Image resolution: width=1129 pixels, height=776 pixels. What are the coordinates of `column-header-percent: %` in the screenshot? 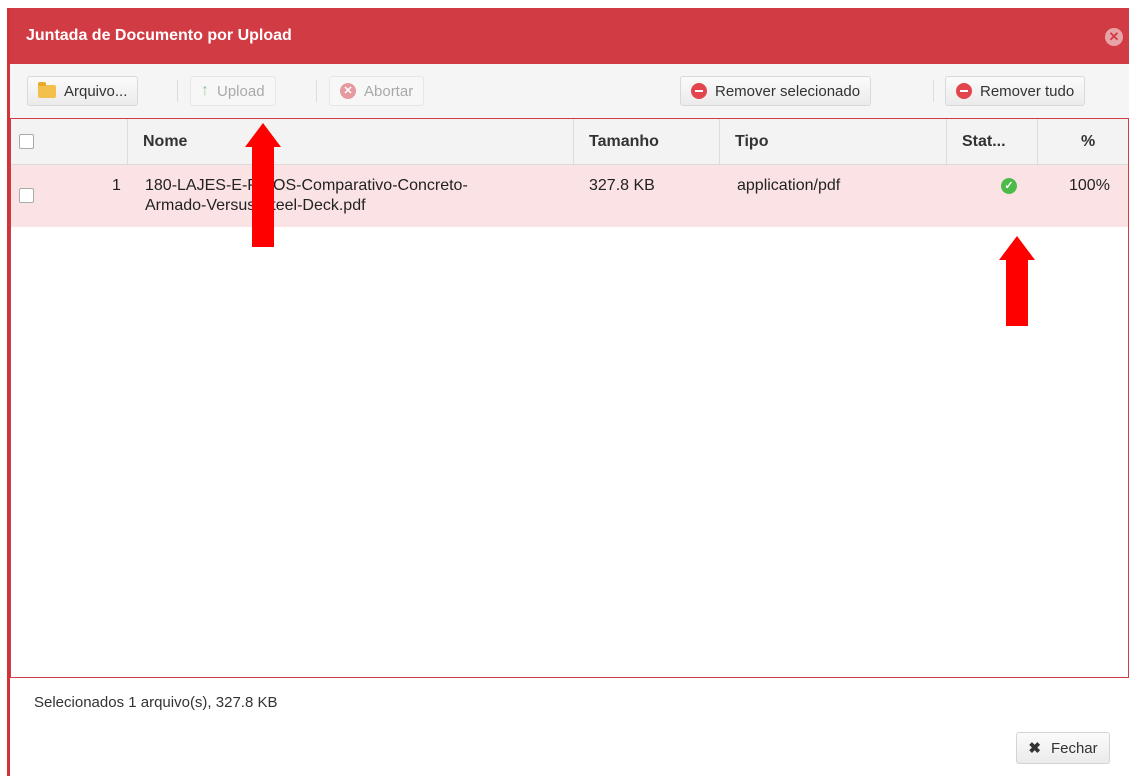 It's located at (1083, 141).